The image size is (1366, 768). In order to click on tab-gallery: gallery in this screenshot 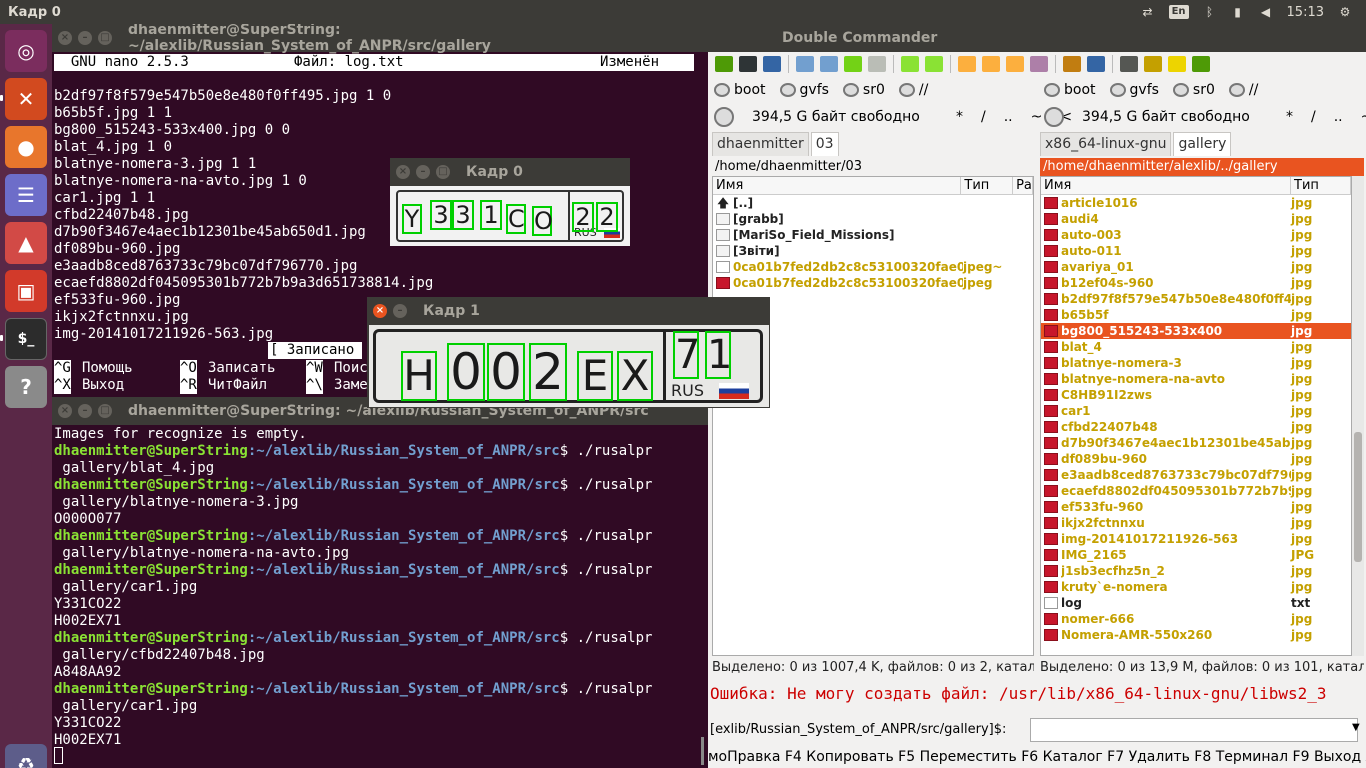, I will do `click(1202, 144)`.